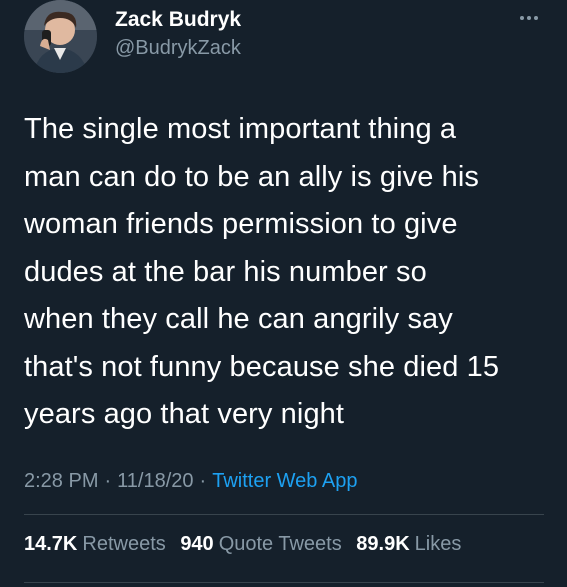 Image resolution: width=567 pixels, height=587 pixels. I want to click on retweets-label: Retweets, so click(124, 544).